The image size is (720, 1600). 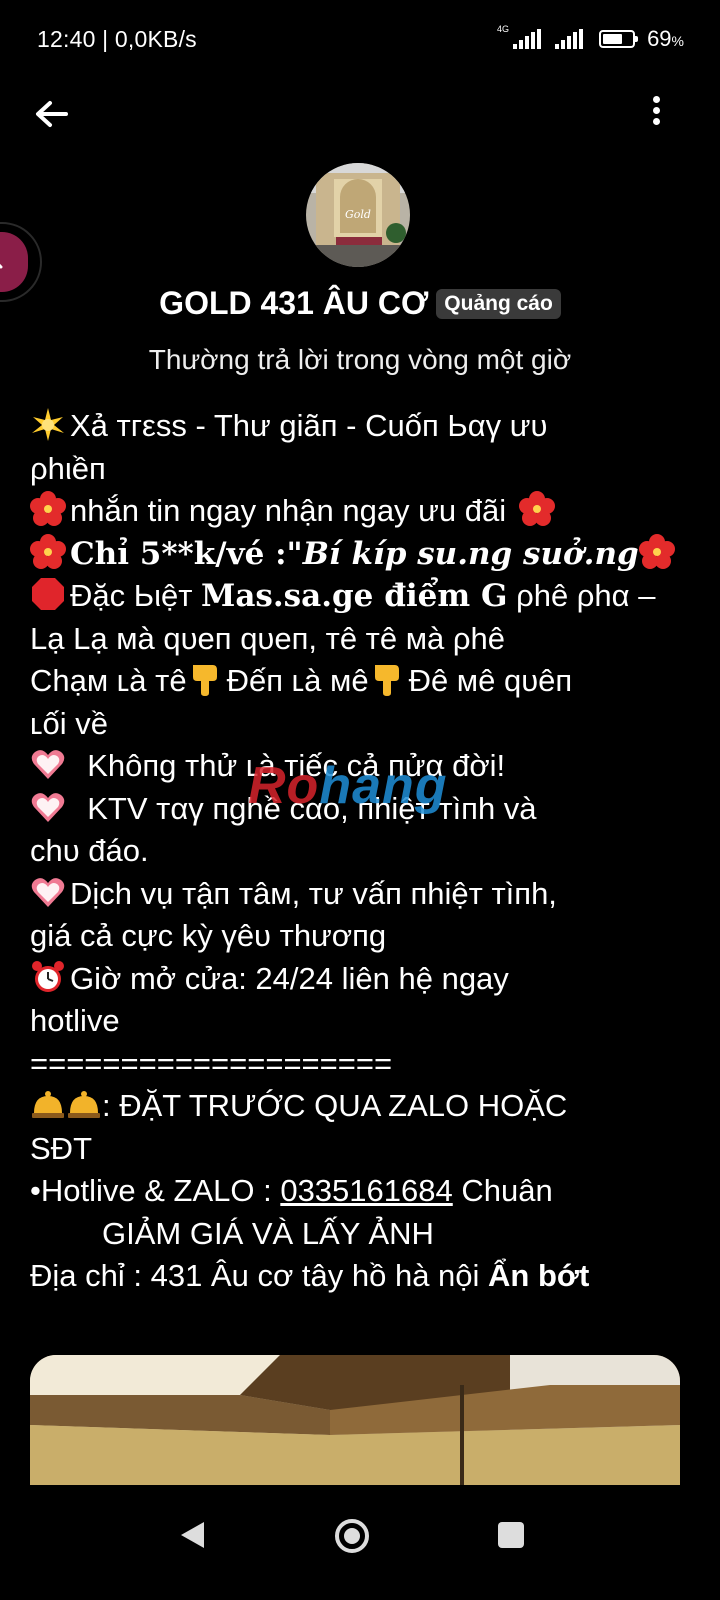 What do you see at coordinates (498, 303) in the screenshot?
I see `ad-badge: Quảng cáo` at bounding box center [498, 303].